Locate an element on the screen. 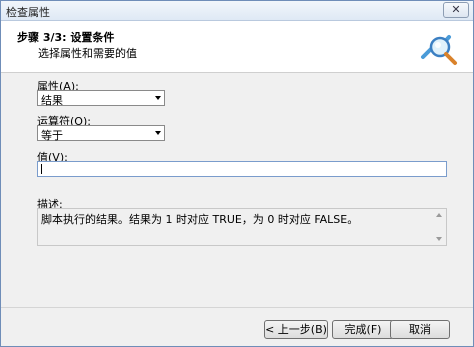  footer-divider is located at coordinates (237, 307).